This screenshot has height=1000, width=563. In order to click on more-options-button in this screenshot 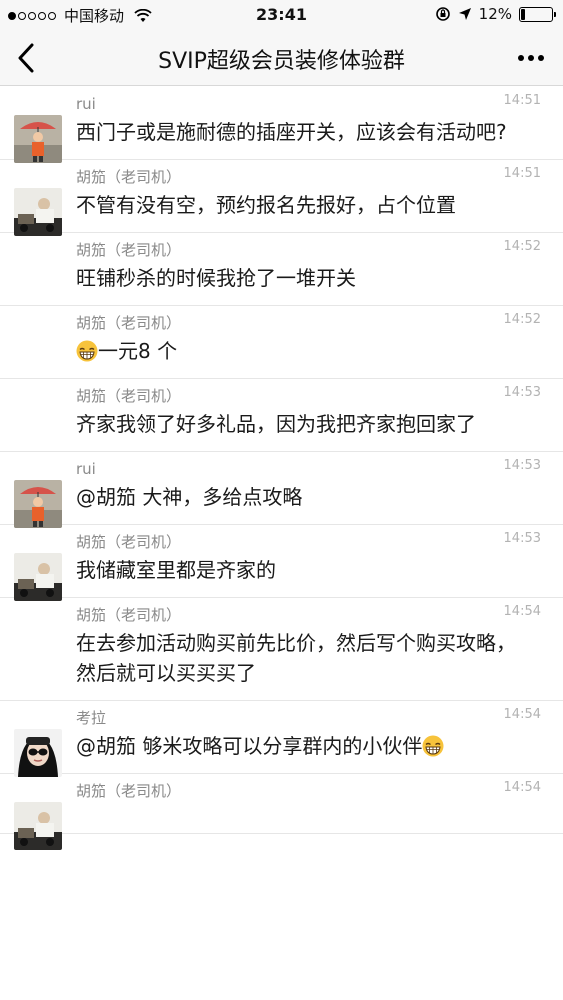, I will do `click(531, 58)`.